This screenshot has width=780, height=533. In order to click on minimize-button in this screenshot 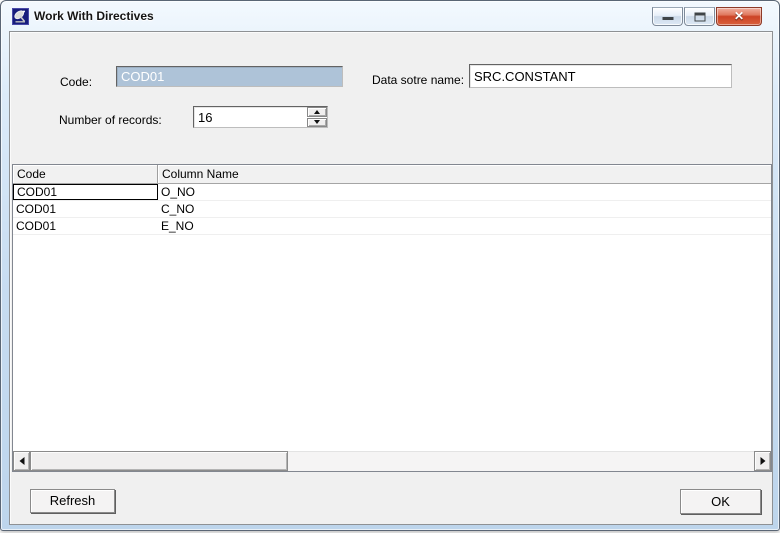, I will do `click(667, 16)`.